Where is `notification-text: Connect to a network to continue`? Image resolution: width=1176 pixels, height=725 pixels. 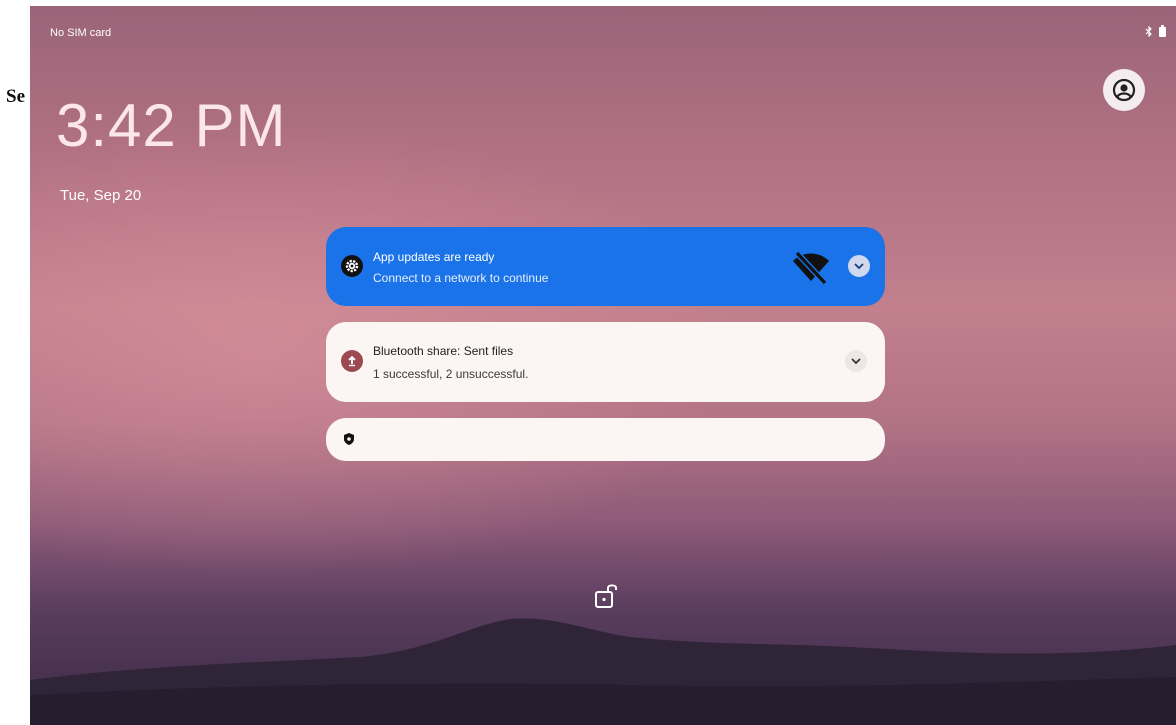
notification-text: Connect to a network to continue is located at coordinates (461, 278).